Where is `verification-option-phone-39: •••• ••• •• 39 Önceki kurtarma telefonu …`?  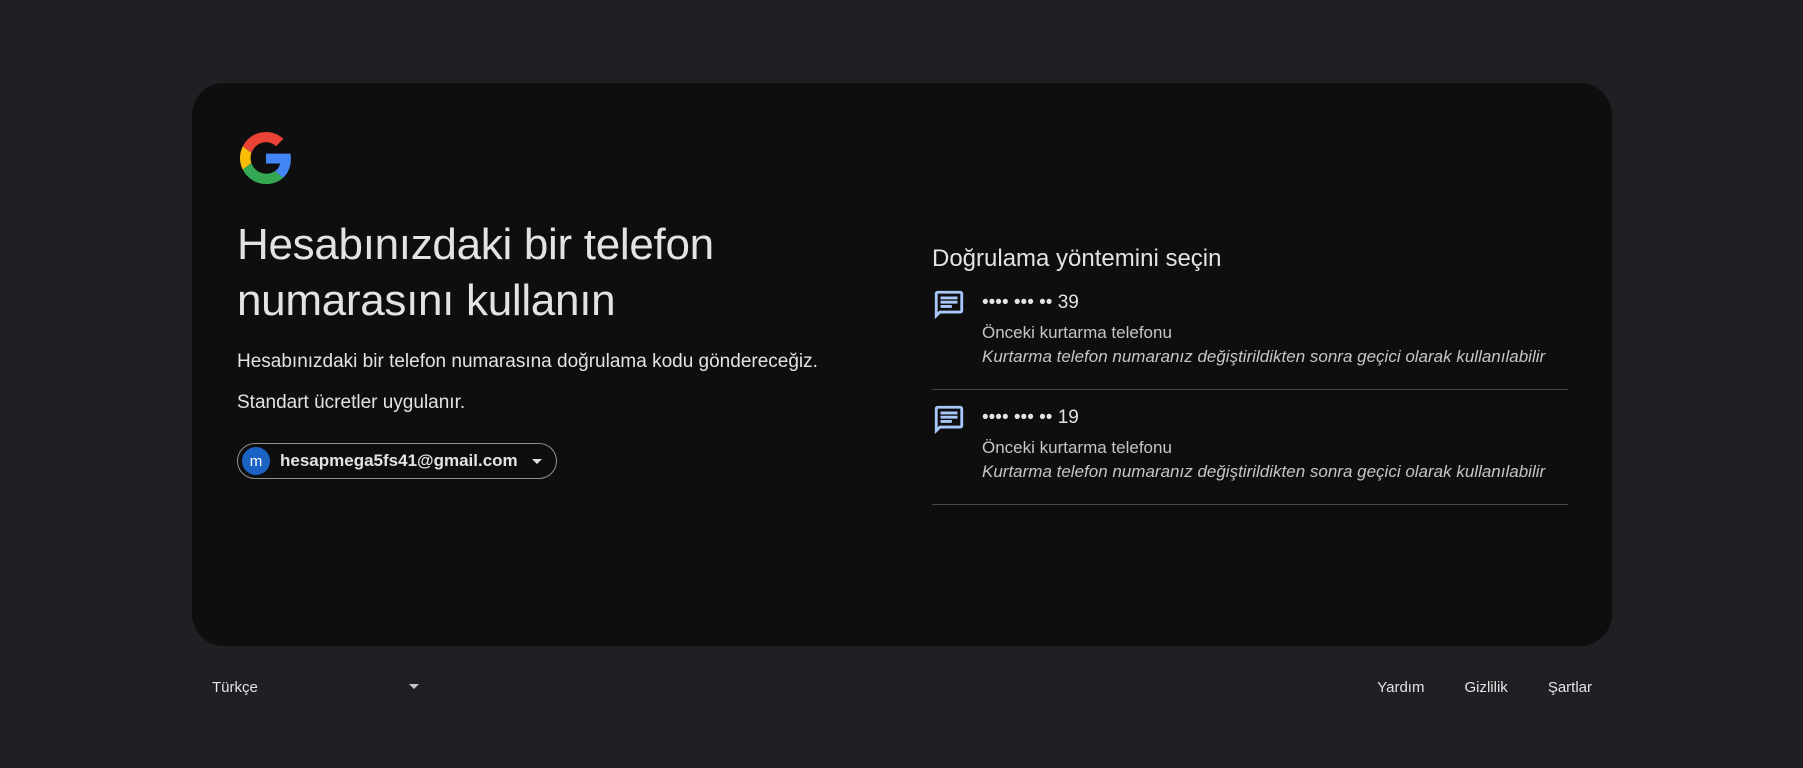
verification-option-phone-39: •••• ••• •• 39 Önceki kurtarma telefonu … is located at coordinates (1250, 332).